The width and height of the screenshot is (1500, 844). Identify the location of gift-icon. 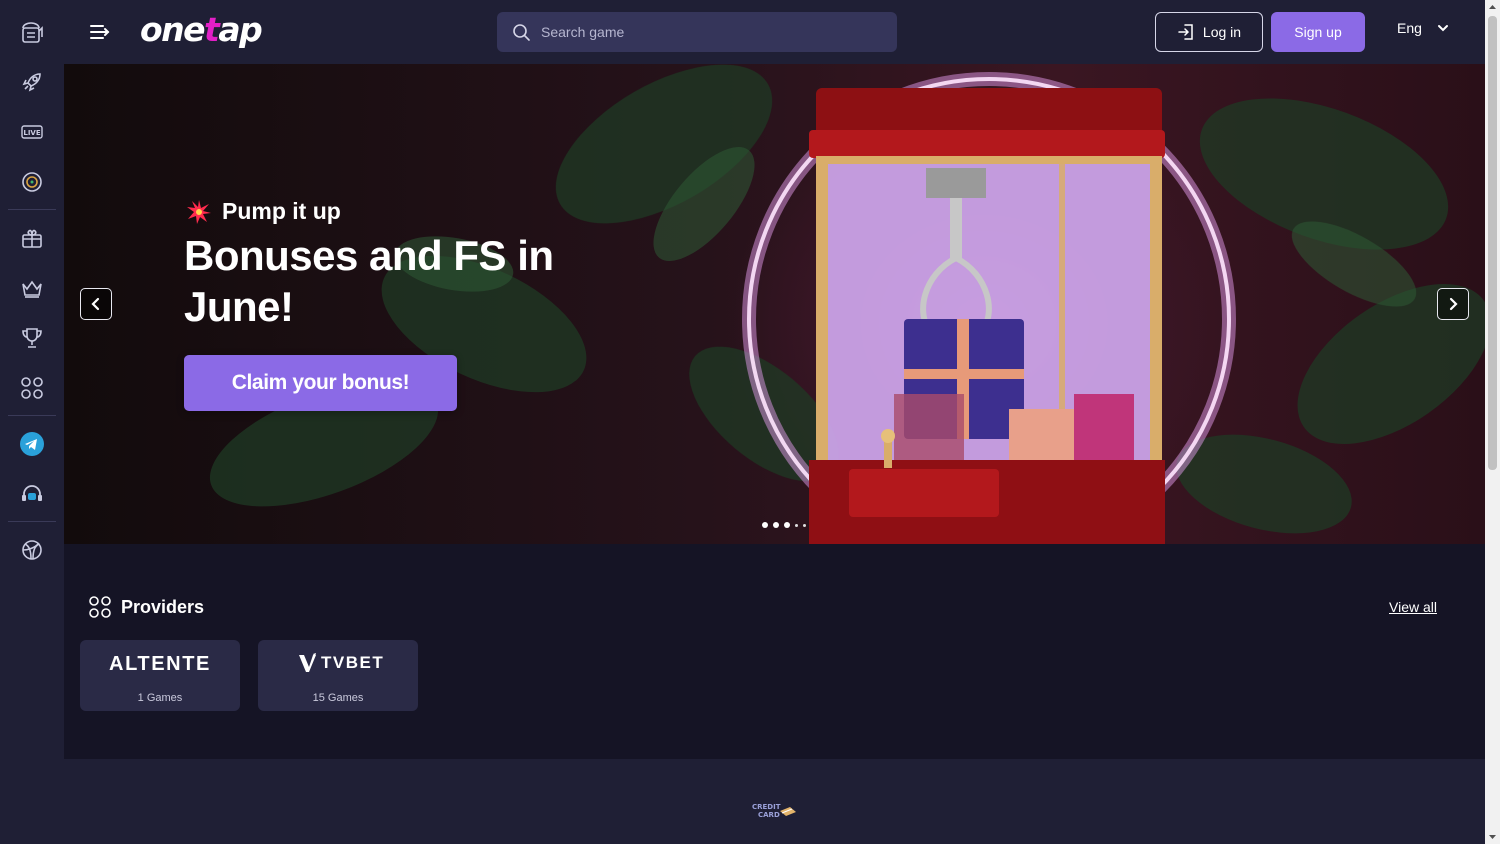
(32, 238).